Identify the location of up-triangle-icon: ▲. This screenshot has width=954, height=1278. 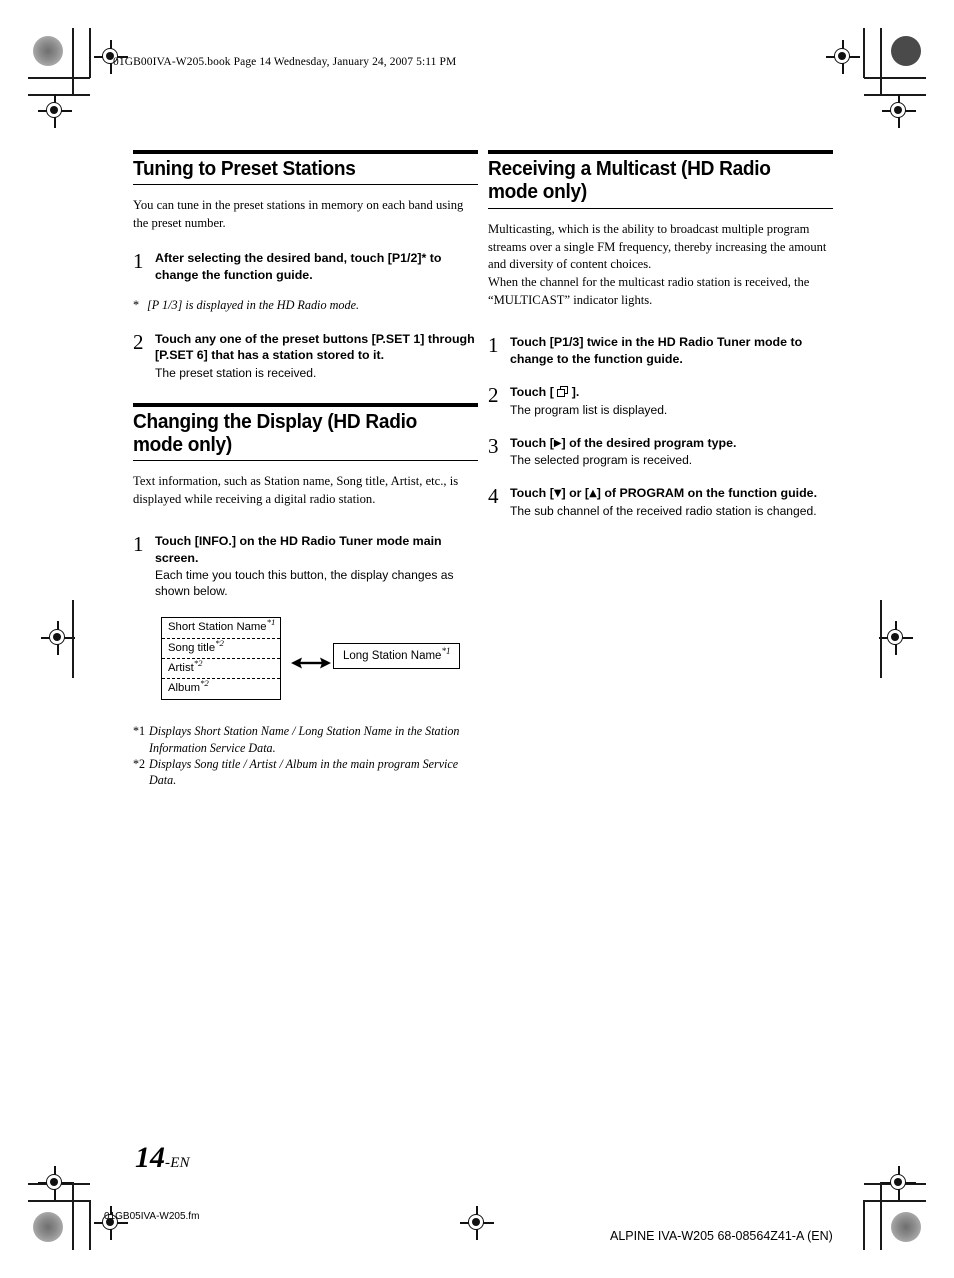
(593, 494).